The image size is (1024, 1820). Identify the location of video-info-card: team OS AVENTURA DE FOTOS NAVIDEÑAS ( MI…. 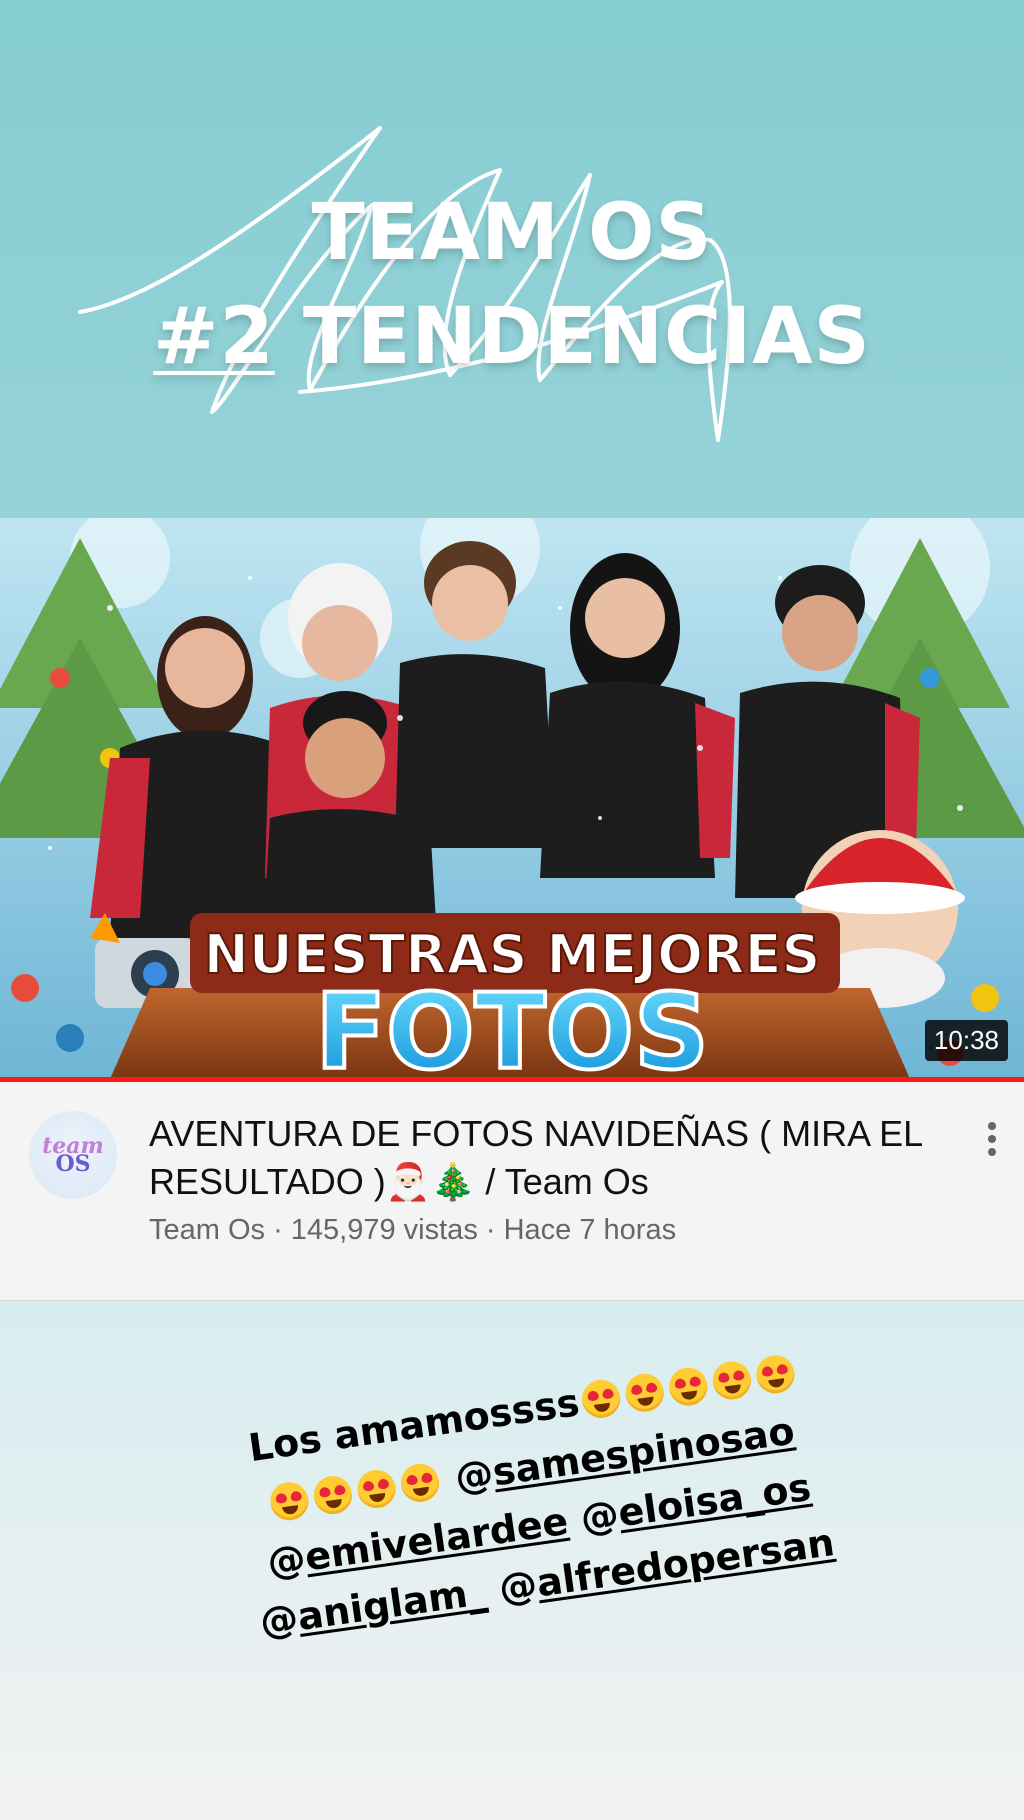
(512, 1191).